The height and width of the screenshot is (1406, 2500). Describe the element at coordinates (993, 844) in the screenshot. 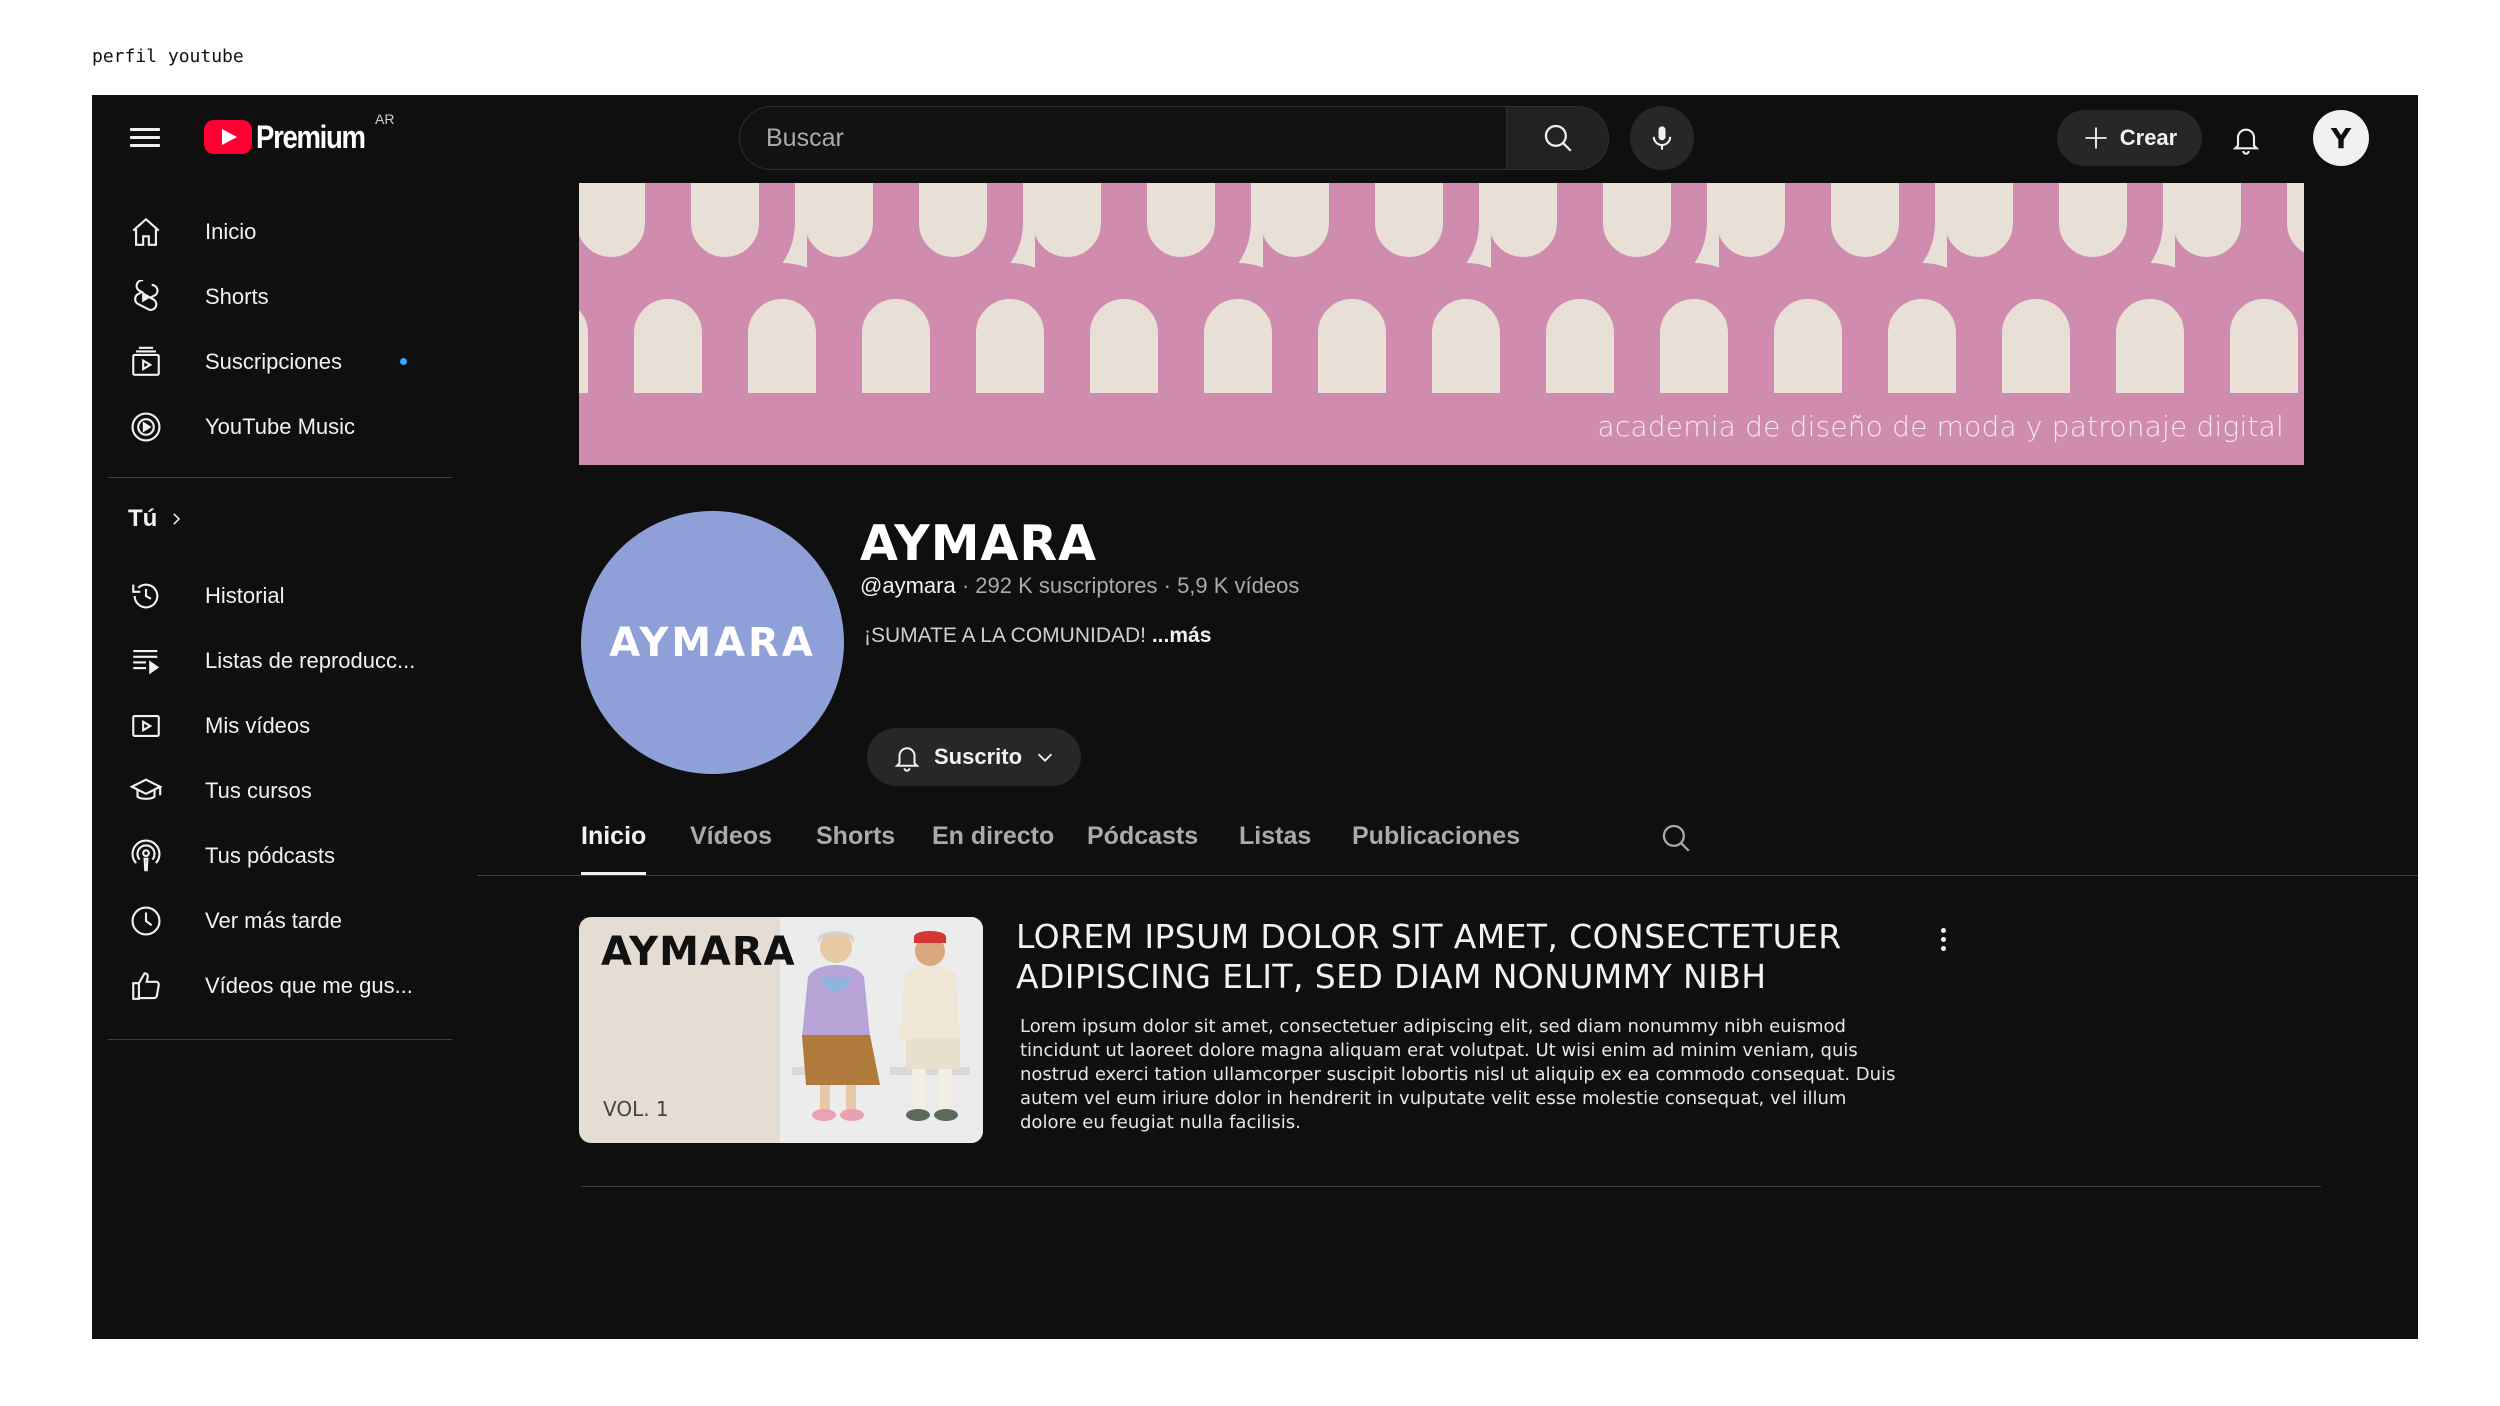

I see `tab-en-directo: En directo` at that location.